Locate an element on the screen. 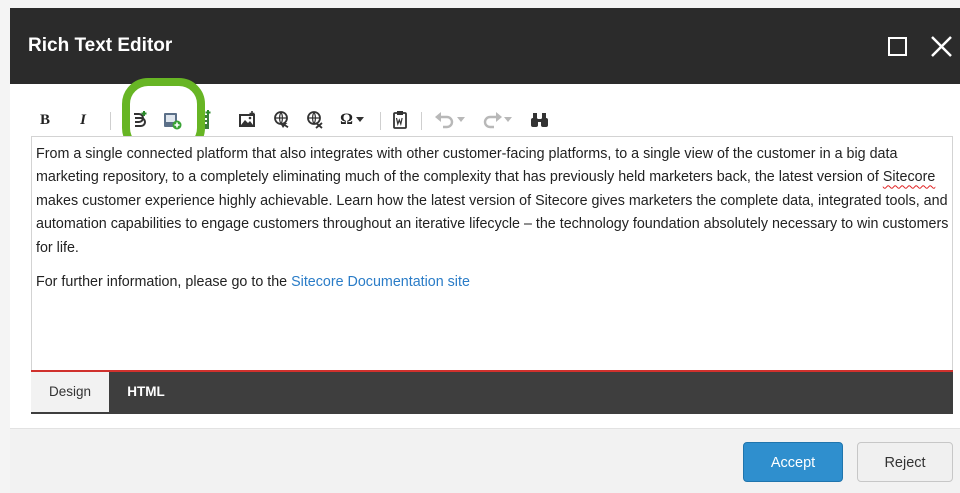 The height and width of the screenshot is (493, 960). insert-image-button is located at coordinates (247, 120).